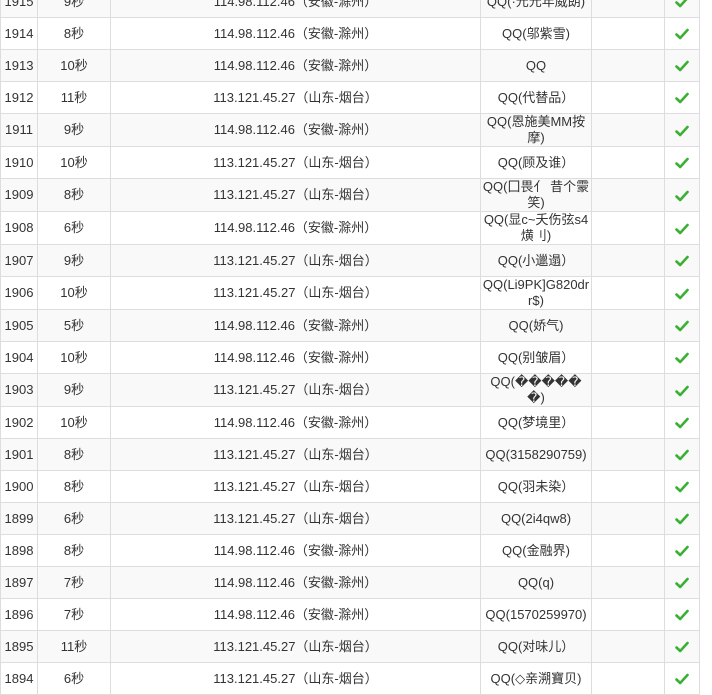 This screenshot has width=712, height=695. What do you see at coordinates (19, 97) in the screenshot?
I see `row-id: 1912` at bounding box center [19, 97].